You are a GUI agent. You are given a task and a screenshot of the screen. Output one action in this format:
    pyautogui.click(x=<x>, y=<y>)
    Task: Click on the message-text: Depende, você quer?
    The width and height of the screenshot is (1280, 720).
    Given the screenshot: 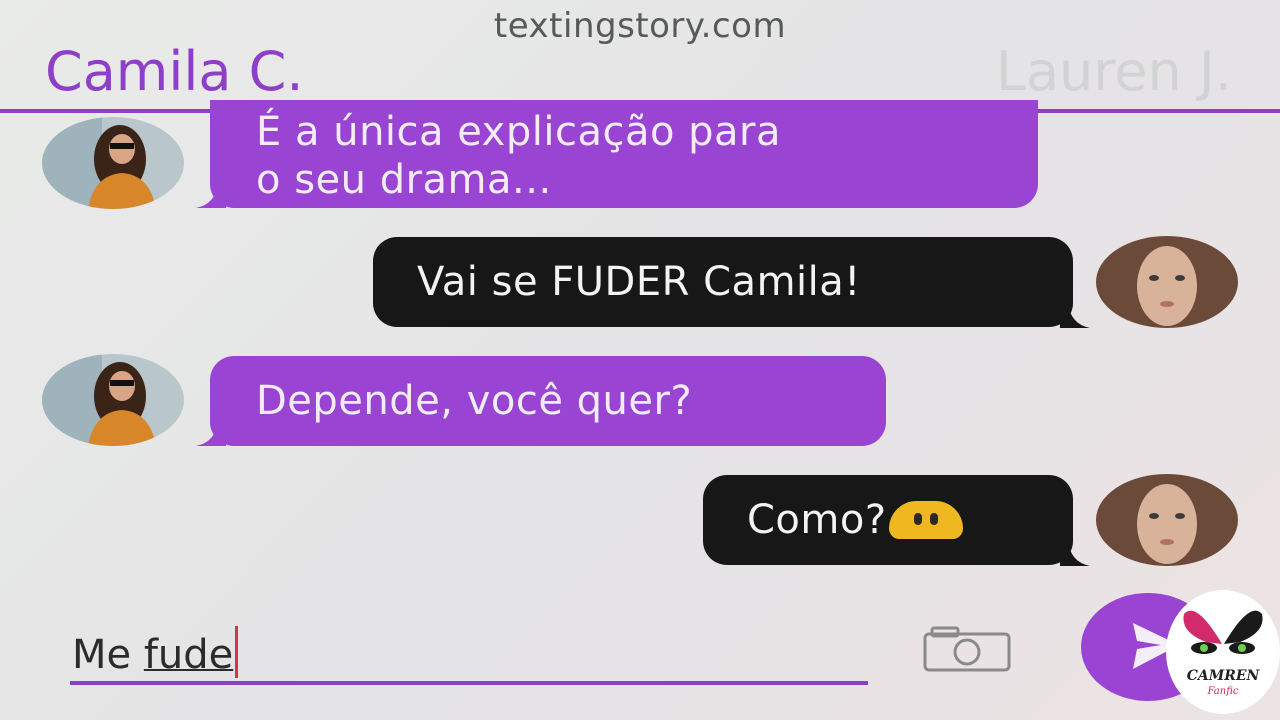 What is the action you would take?
    pyautogui.click(x=474, y=401)
    